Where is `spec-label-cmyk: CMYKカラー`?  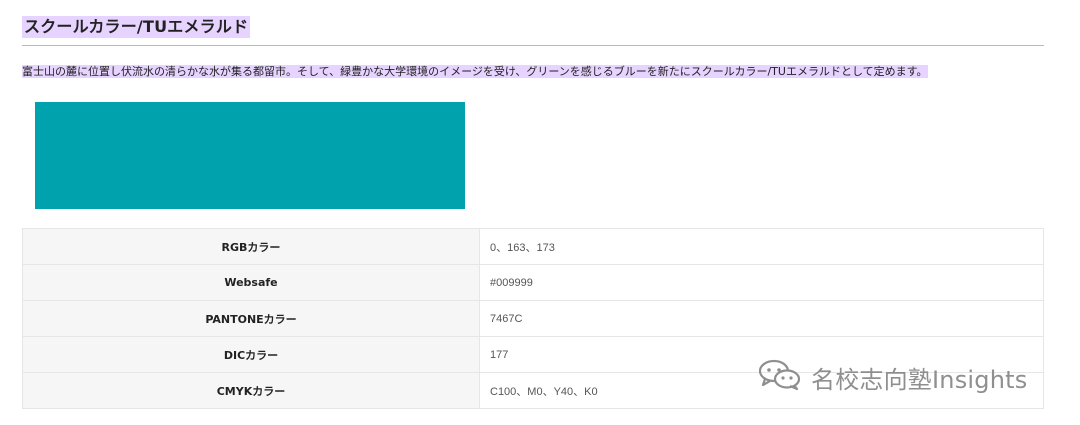
spec-label-cmyk: CMYKカラー is located at coordinates (251, 390).